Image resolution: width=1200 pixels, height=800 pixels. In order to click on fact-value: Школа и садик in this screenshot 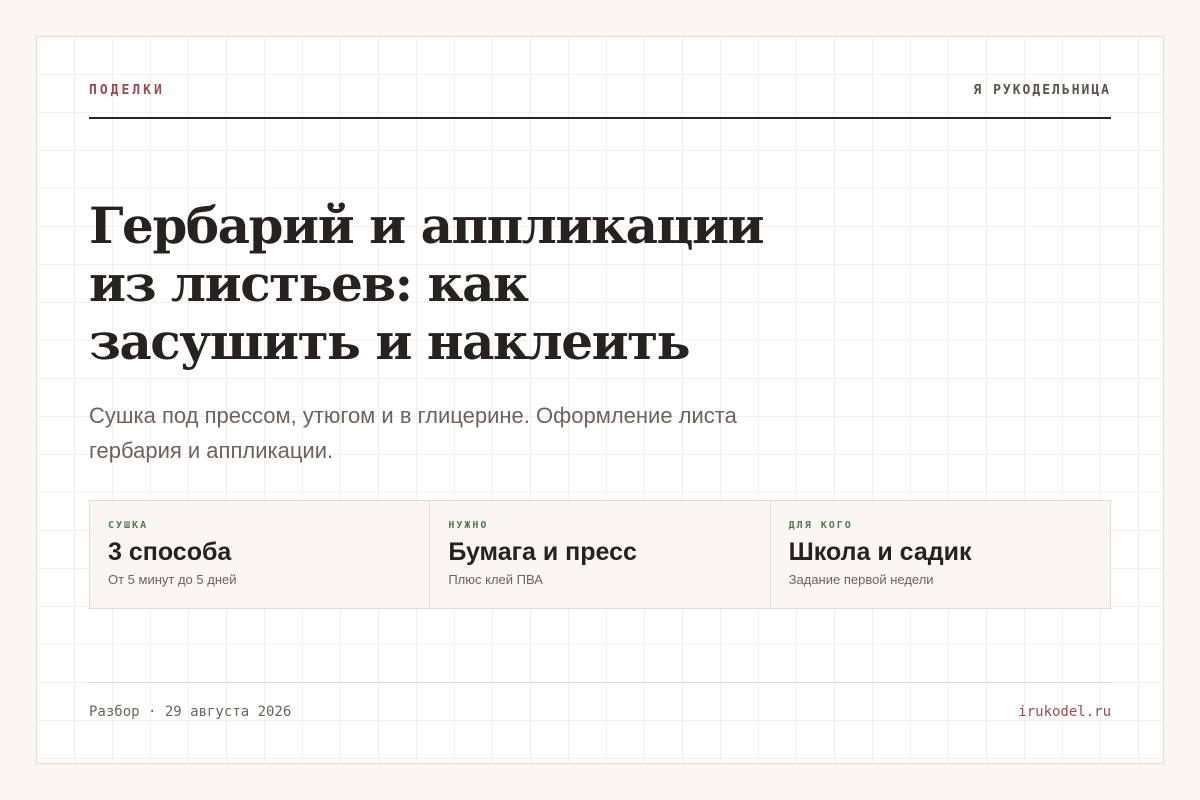, I will do `click(880, 552)`.